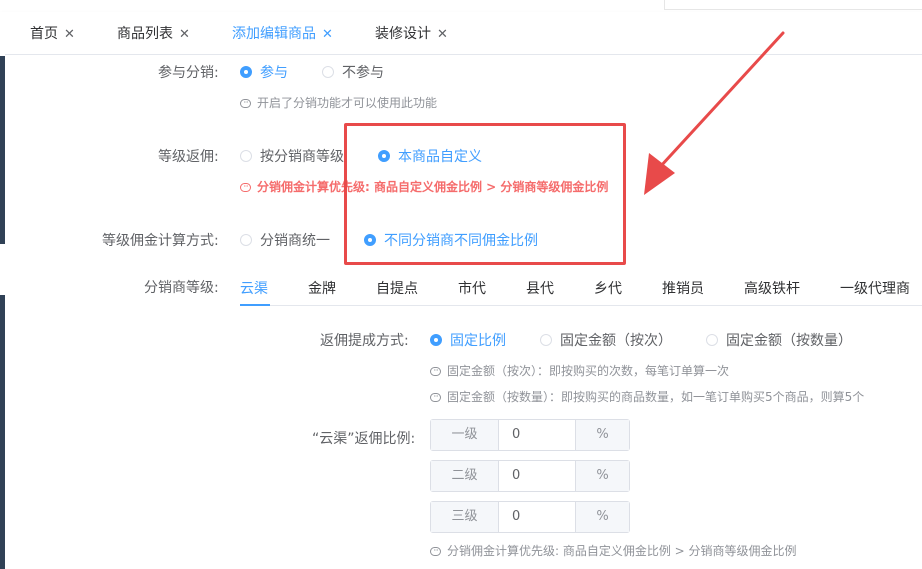 The image size is (922, 569). I want to click on tab-product-list: 商品列表 ✕, so click(153, 33).